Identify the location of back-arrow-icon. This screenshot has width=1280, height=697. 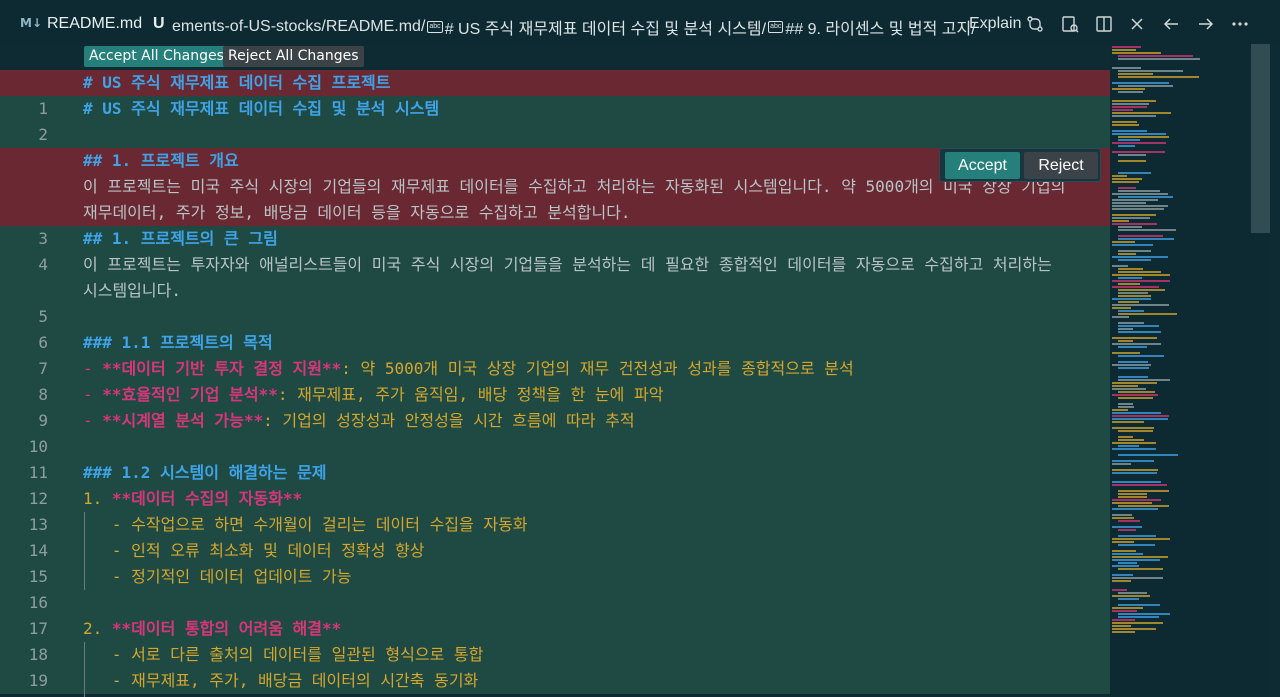
(1171, 24).